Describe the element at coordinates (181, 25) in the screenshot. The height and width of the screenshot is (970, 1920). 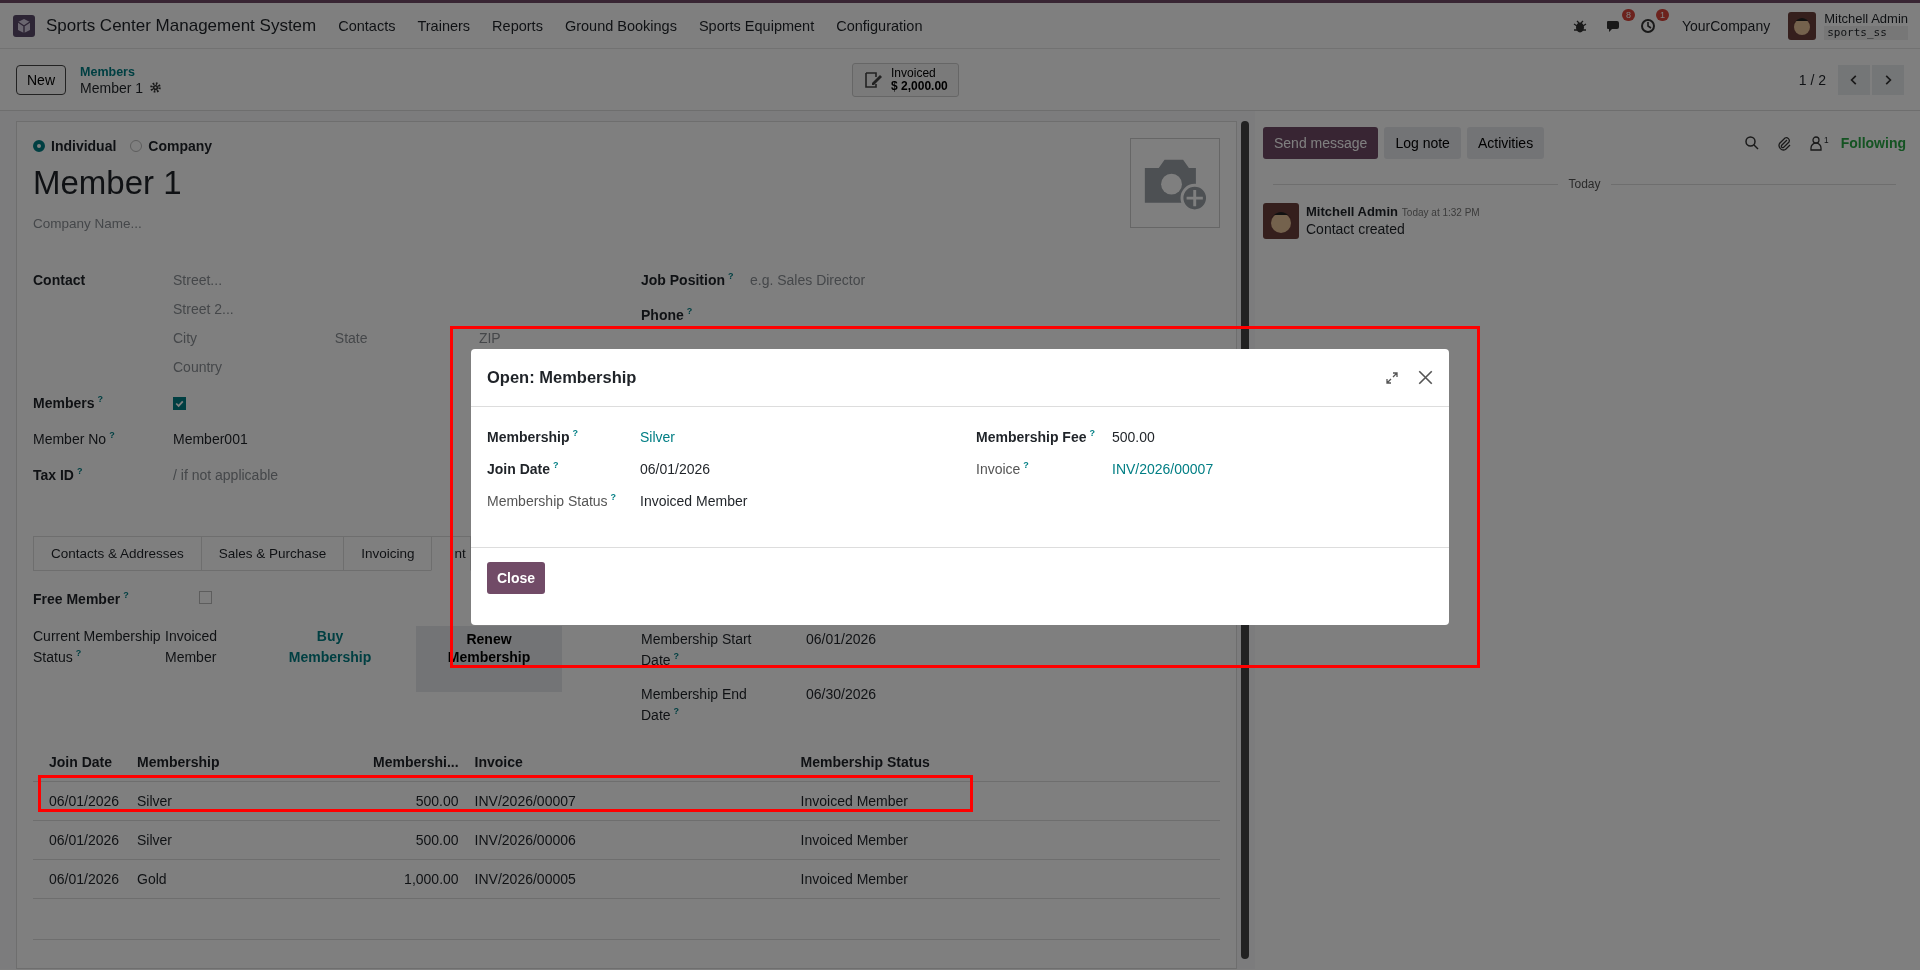
I see `app-name: Sports Center Management System` at that location.